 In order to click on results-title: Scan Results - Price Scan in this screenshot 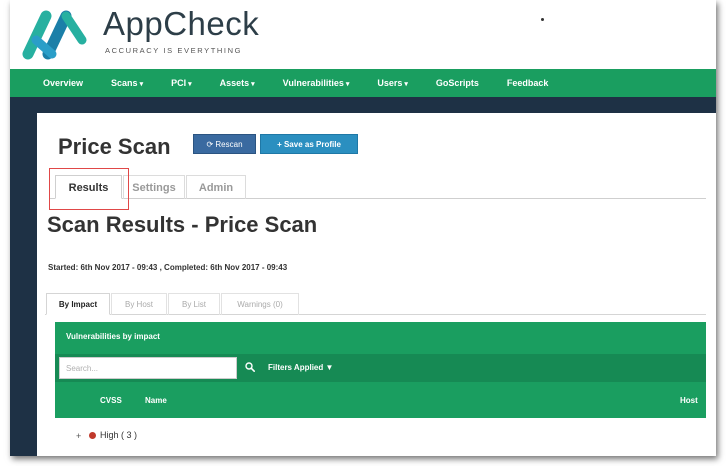, I will do `click(182, 224)`.